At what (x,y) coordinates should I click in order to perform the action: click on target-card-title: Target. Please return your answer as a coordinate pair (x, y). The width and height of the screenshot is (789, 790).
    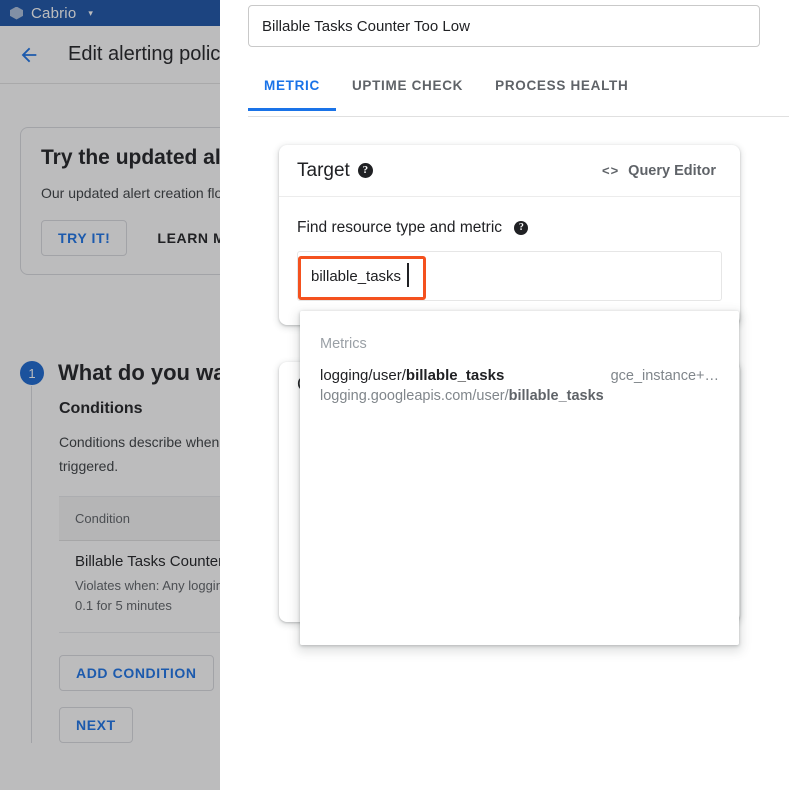
    Looking at the image, I should click on (323, 170).